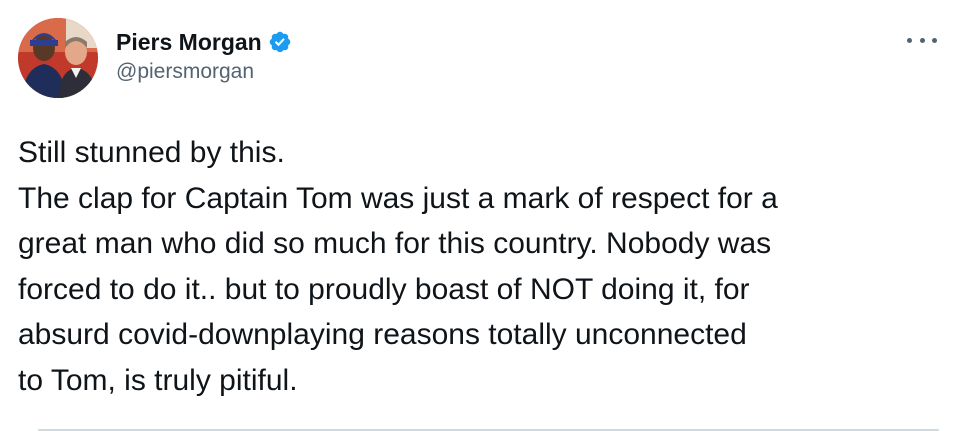  I want to click on author-names: Piers Morgan @piersmorgan, so click(204, 55).